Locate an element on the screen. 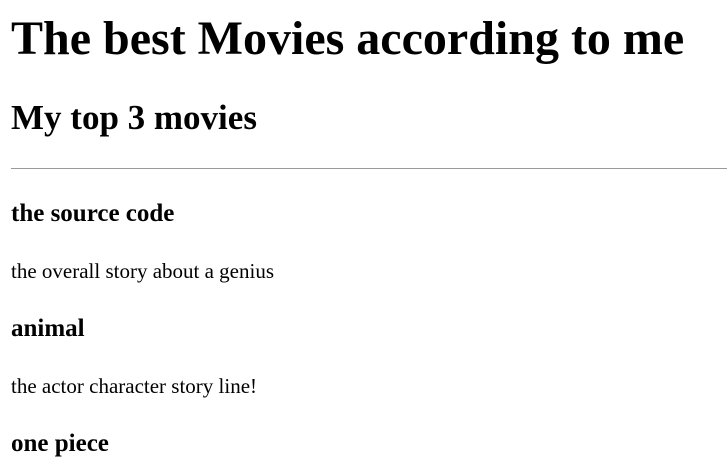 This screenshot has height=467, width=727. movie-title-1: the source code is located at coordinates (93, 213).